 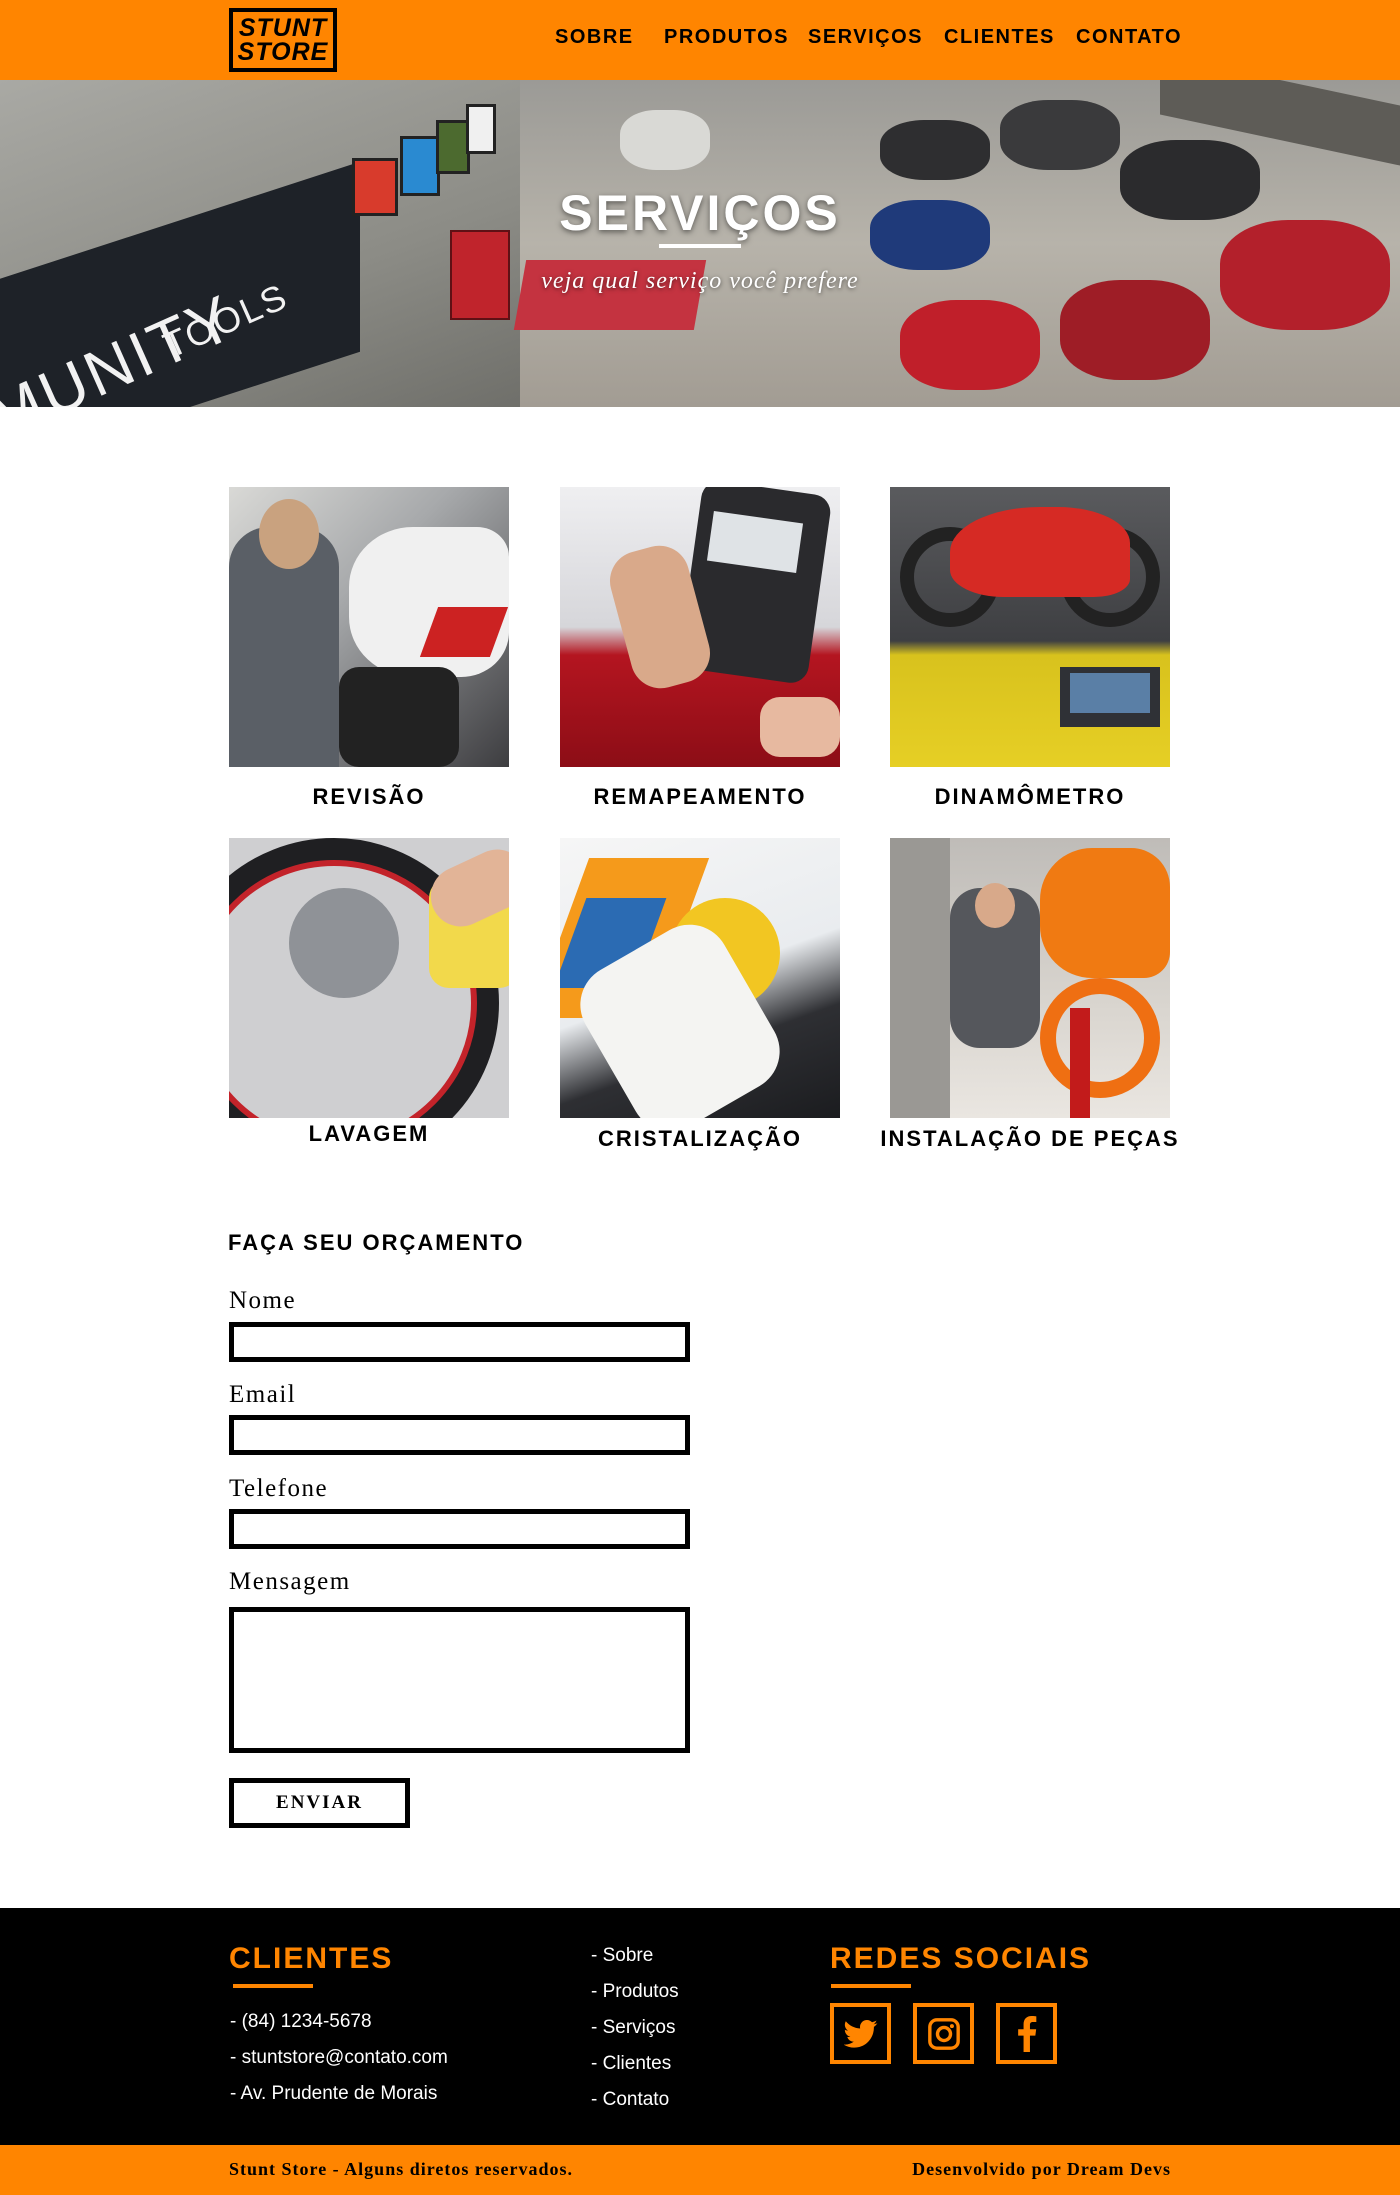 I want to click on phone-label: Telefone, so click(x=279, y=1488).